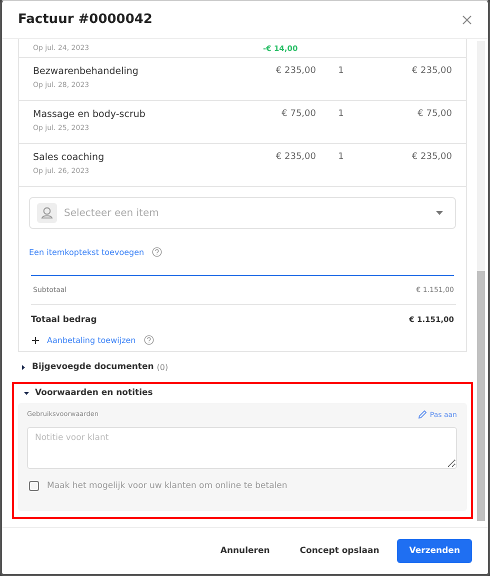 The width and height of the screenshot is (490, 576). I want to click on section-title: Voorwaarden en notities, so click(94, 393).